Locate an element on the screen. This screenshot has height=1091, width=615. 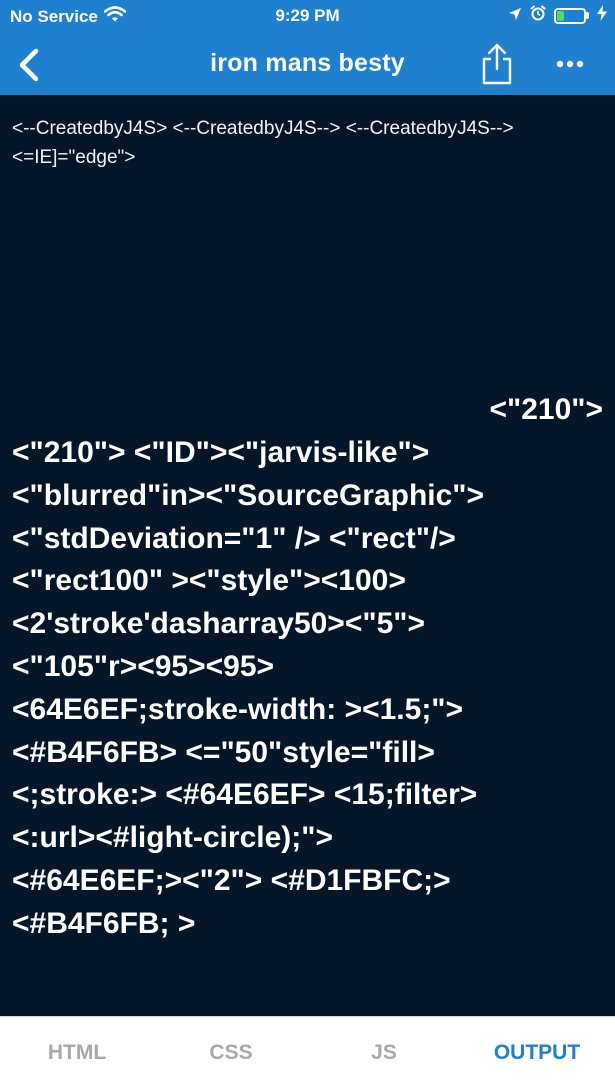
more-options-button is located at coordinates (570, 64).